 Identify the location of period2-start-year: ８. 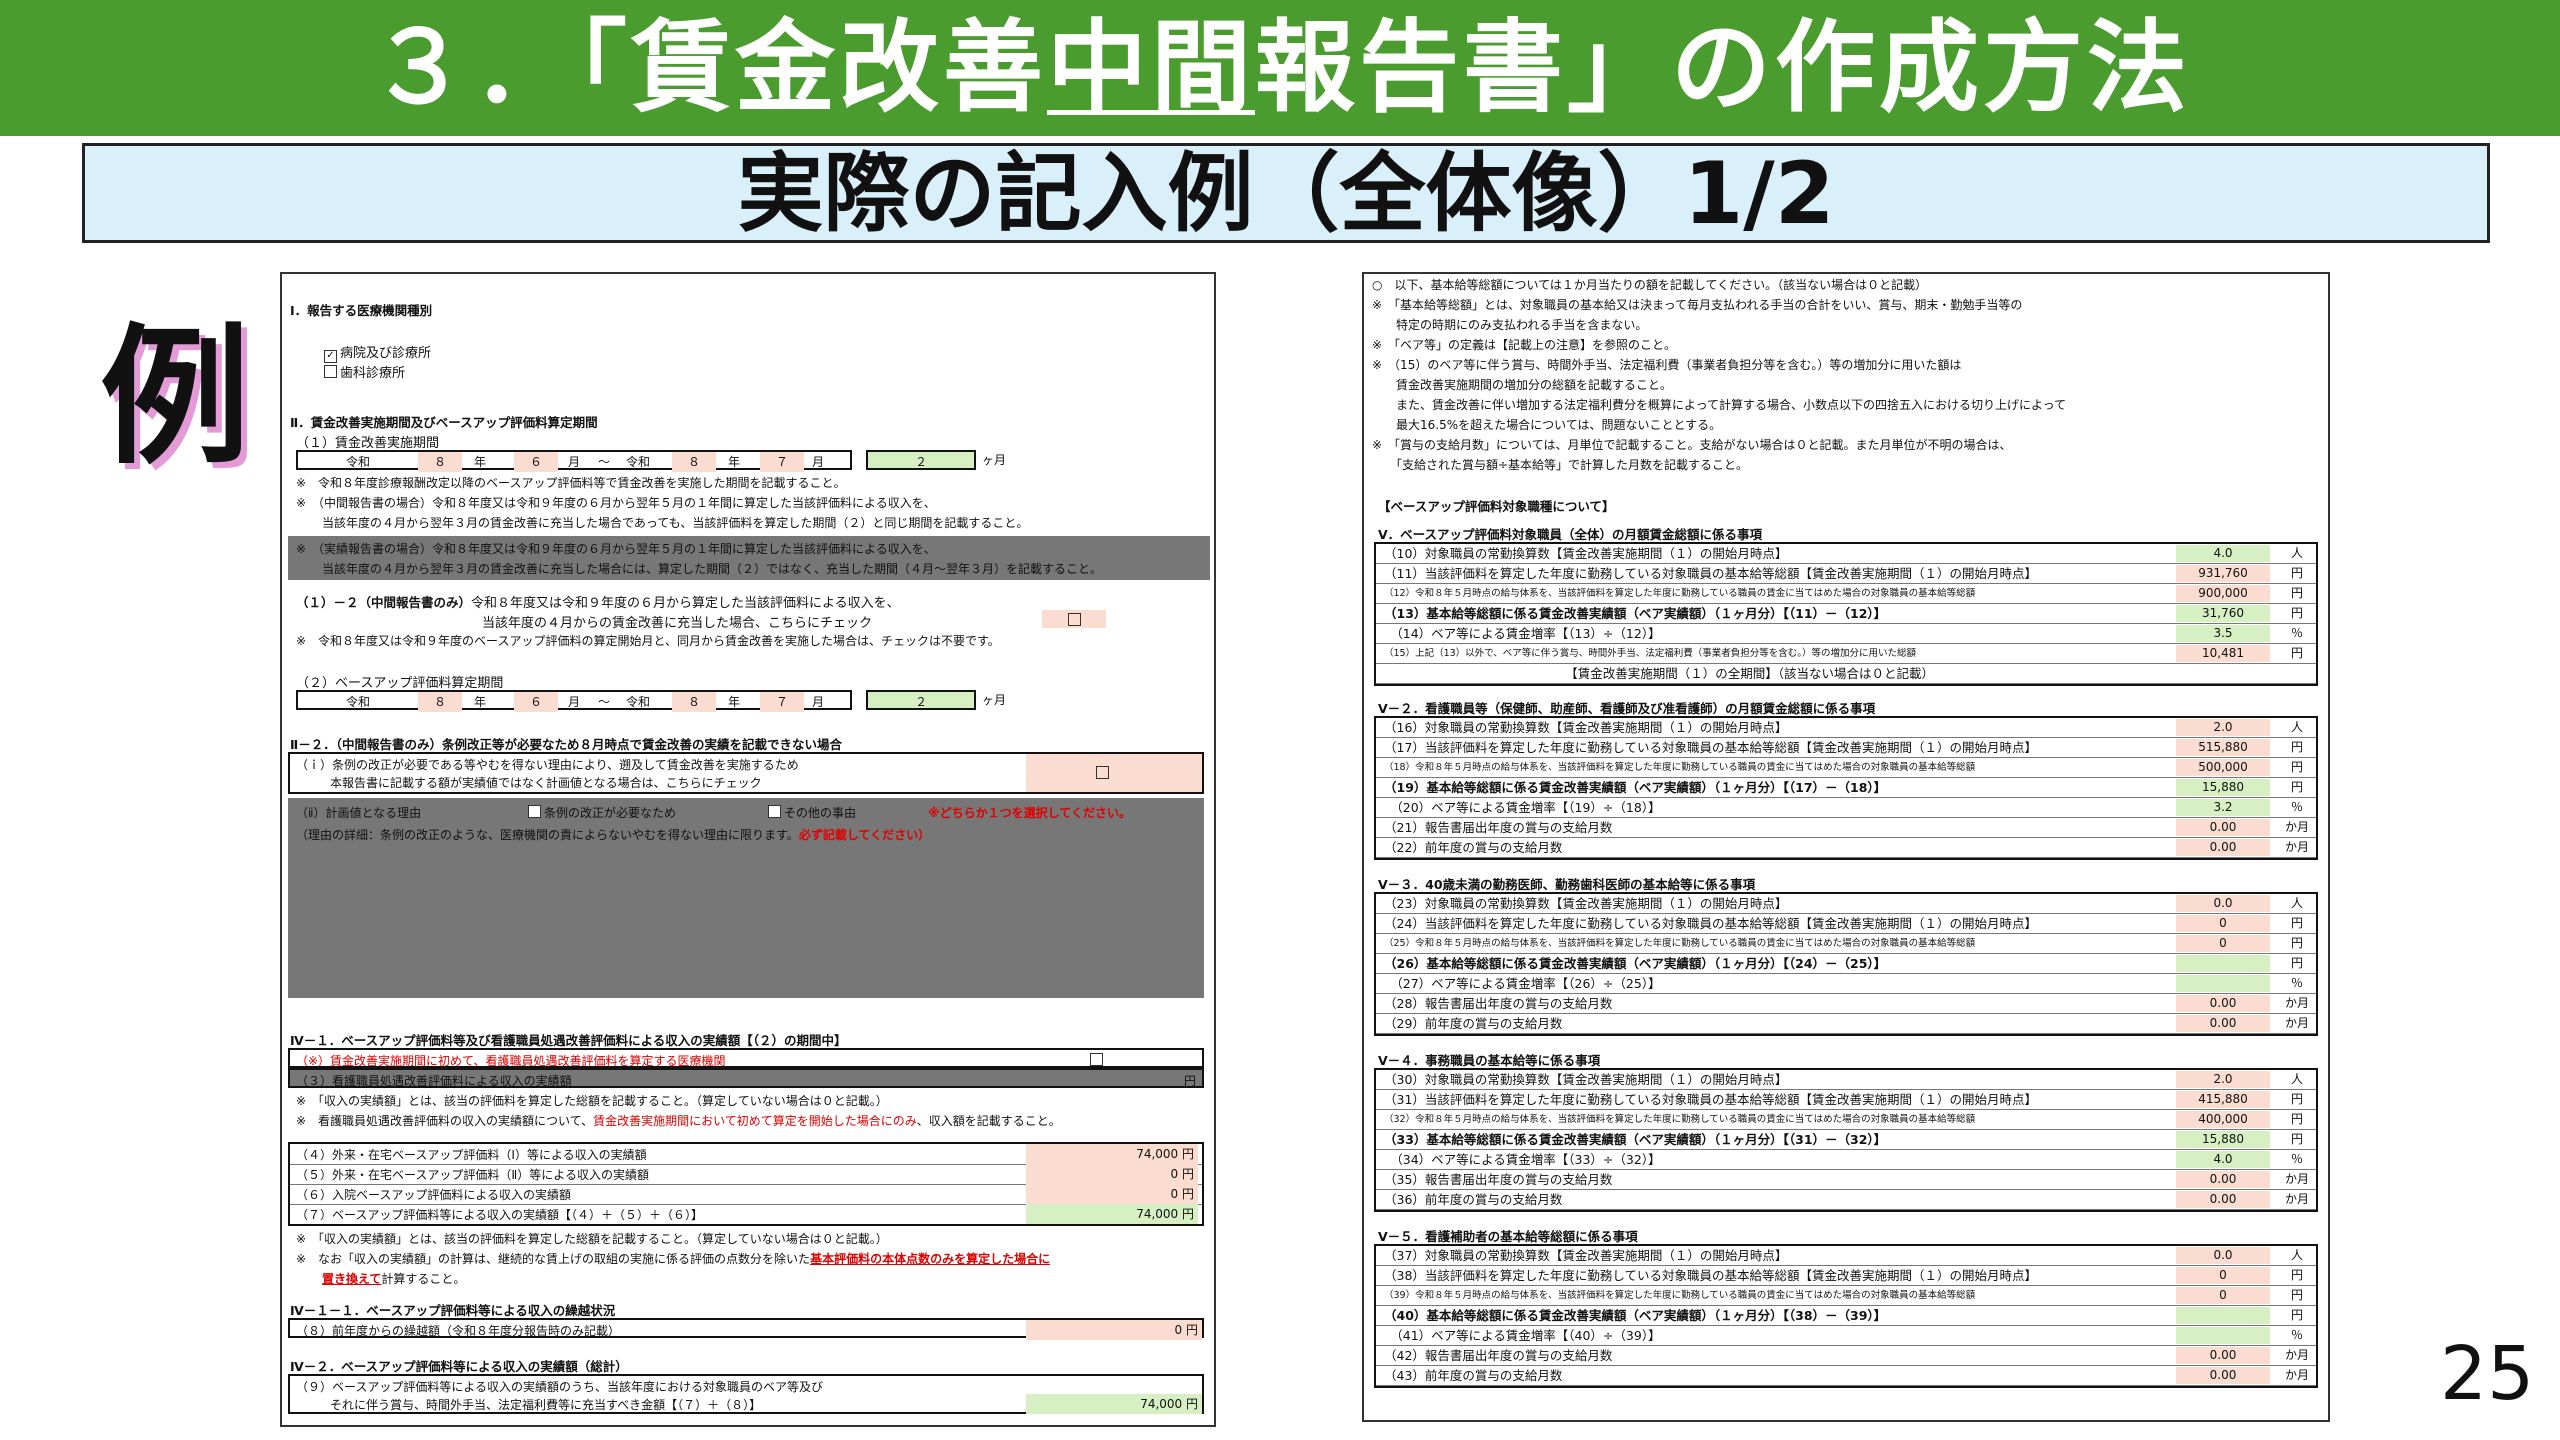
(440, 702).